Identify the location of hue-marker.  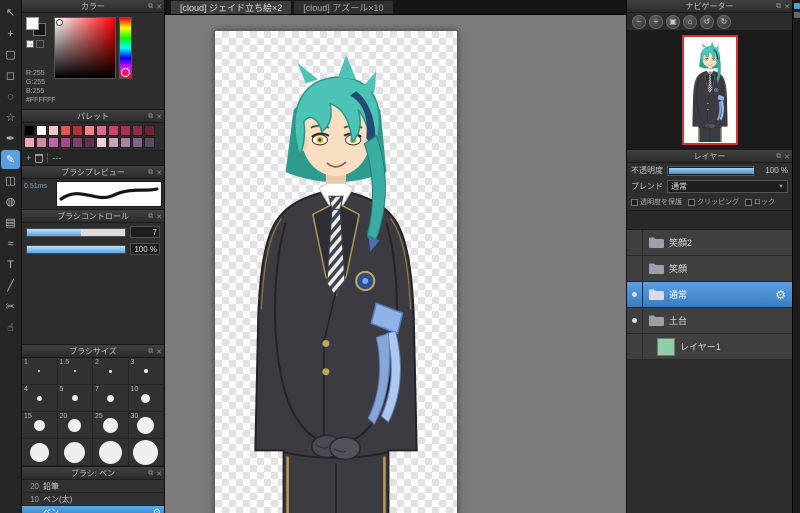
(125, 72).